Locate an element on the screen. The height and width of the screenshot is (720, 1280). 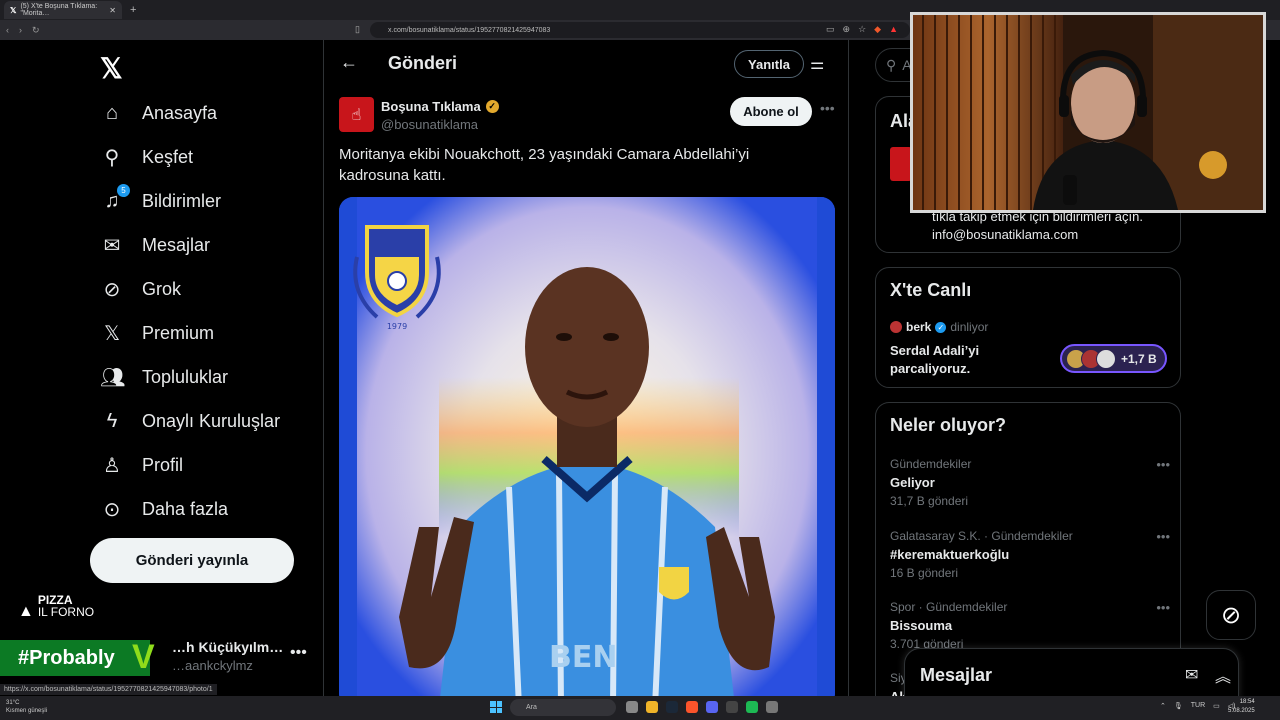
x-icon: 𝕏 is located at coordinates (112, 333).